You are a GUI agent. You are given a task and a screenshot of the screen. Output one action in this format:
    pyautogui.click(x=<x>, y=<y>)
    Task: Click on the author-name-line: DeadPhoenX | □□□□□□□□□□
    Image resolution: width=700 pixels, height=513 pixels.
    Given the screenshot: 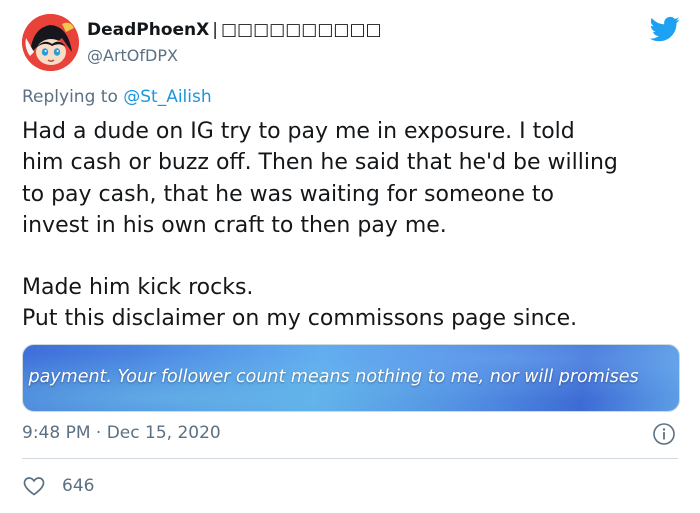 What is the action you would take?
    pyautogui.click(x=234, y=30)
    